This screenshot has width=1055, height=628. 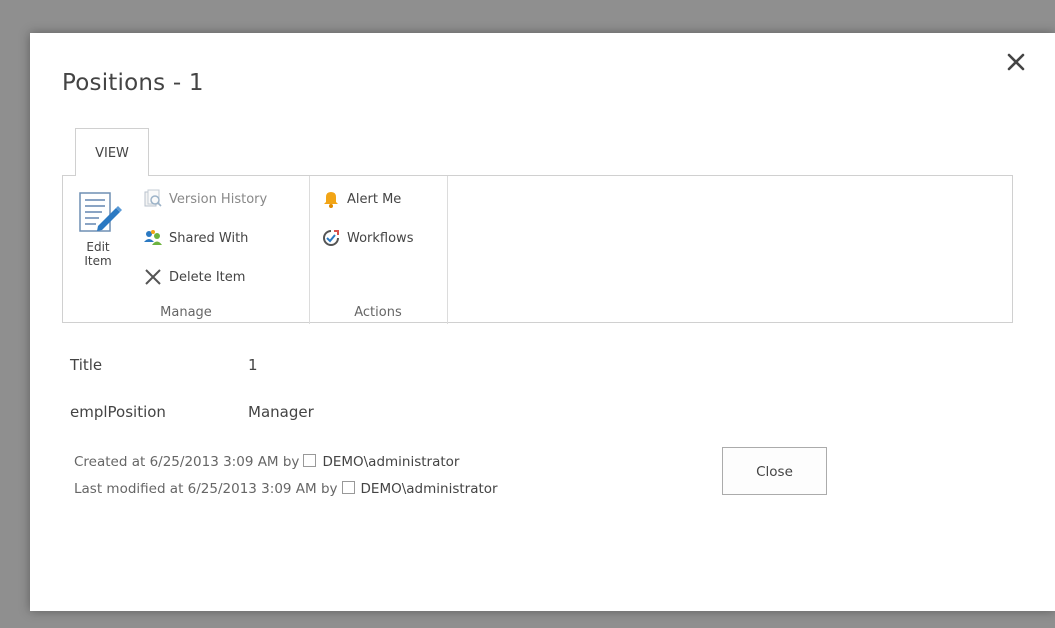 I want to click on ribbon-group-actions: Alert Me Workflows Actions, so click(x=378, y=250).